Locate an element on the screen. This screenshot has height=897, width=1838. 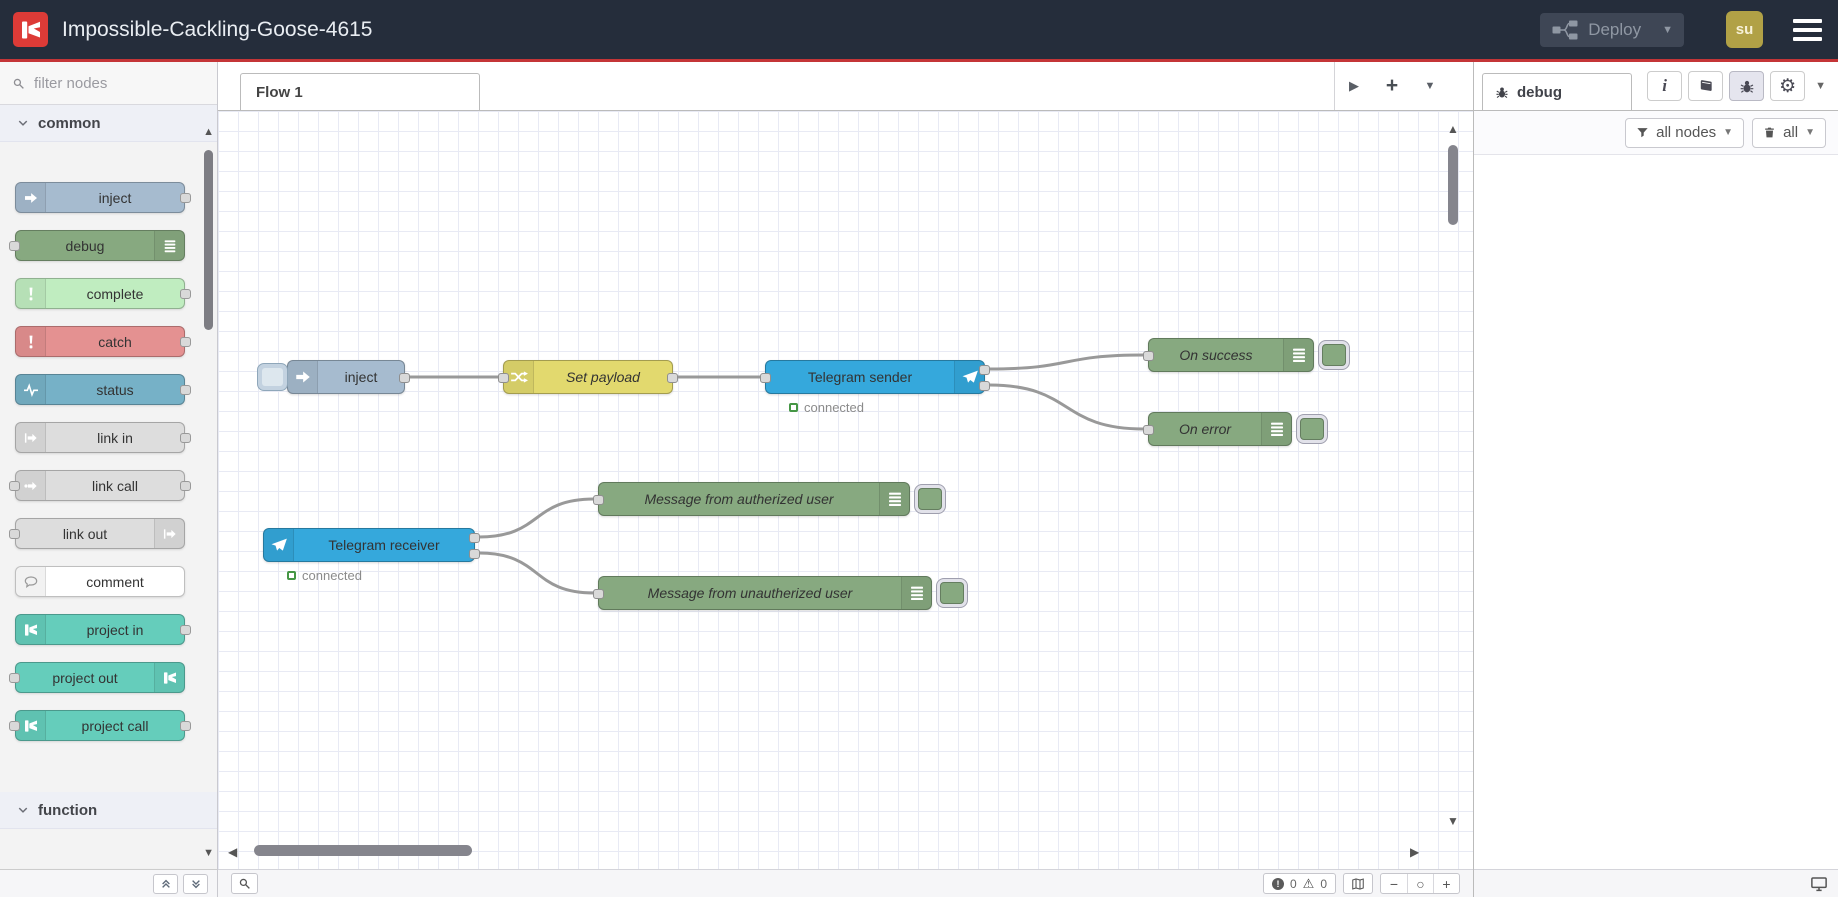
flow-node-inject: inject is located at coordinates (348, 377).